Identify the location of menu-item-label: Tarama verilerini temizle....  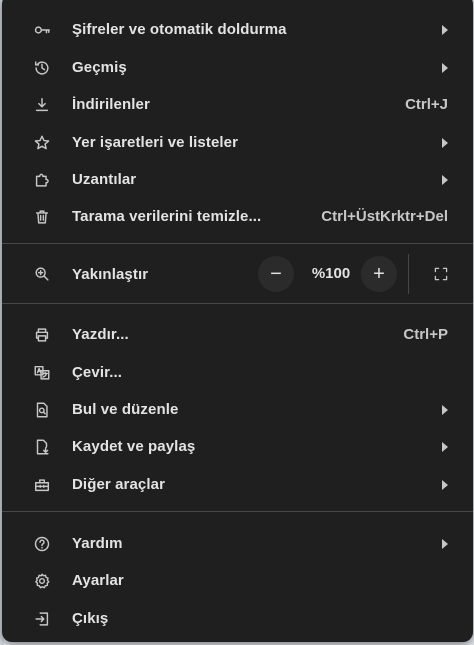
(167, 216).